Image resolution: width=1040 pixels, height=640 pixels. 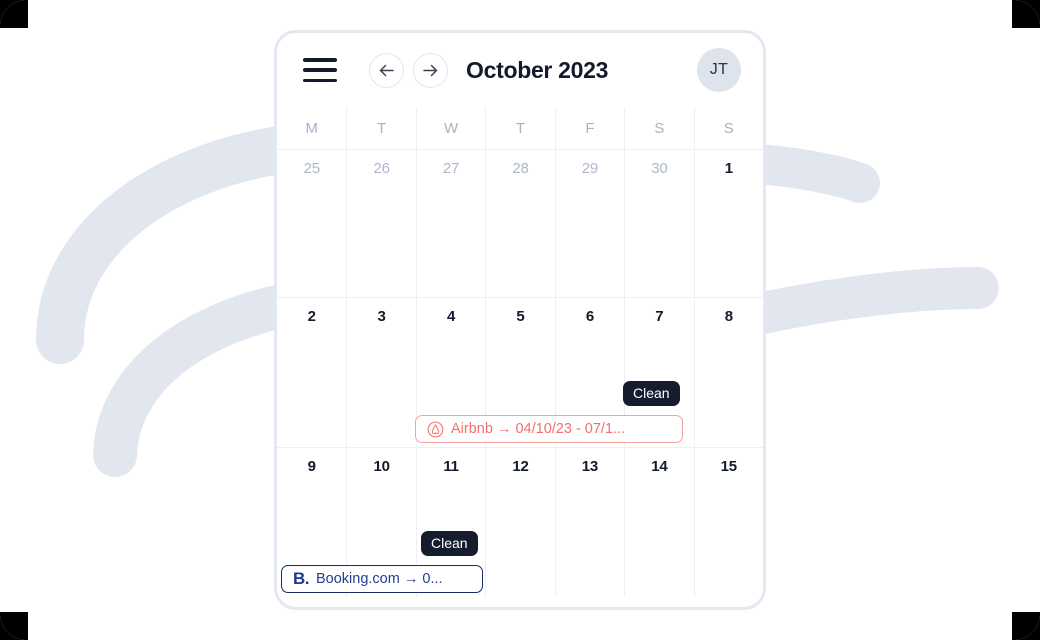 I want to click on day-number: 25, so click(x=311, y=168).